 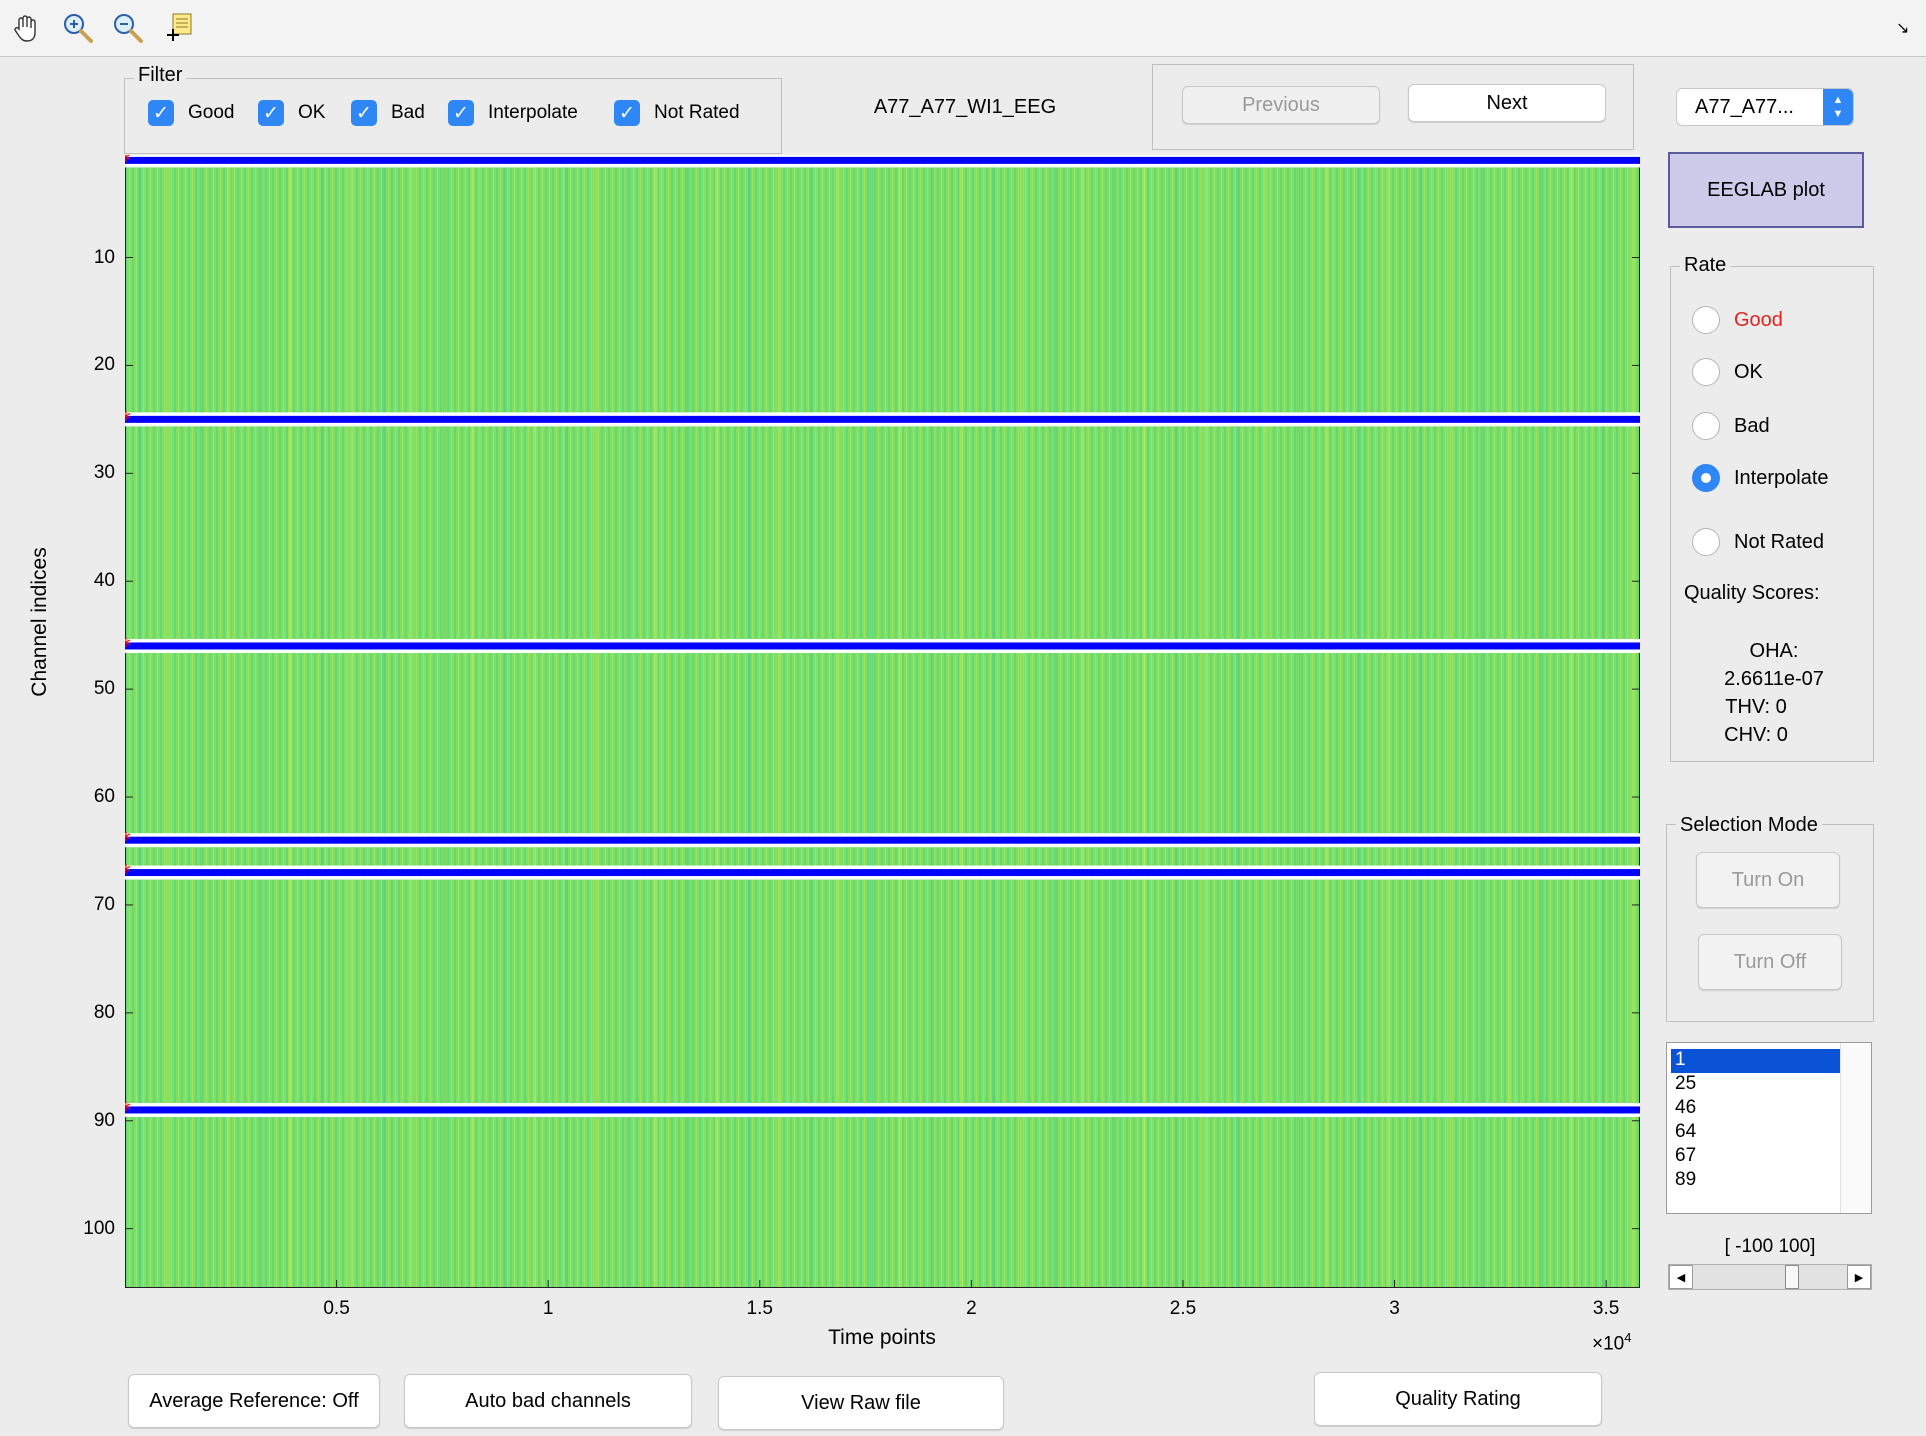 What do you see at coordinates (1756, 1061) in the screenshot?
I see `list-item: 1` at bounding box center [1756, 1061].